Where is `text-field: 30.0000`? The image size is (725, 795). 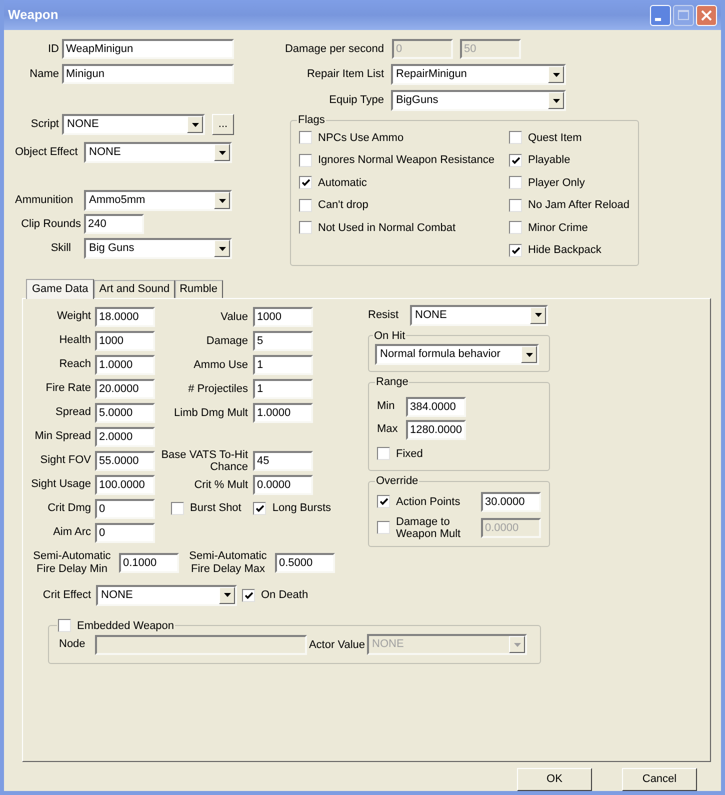
text-field: 30.0000 is located at coordinates (511, 502).